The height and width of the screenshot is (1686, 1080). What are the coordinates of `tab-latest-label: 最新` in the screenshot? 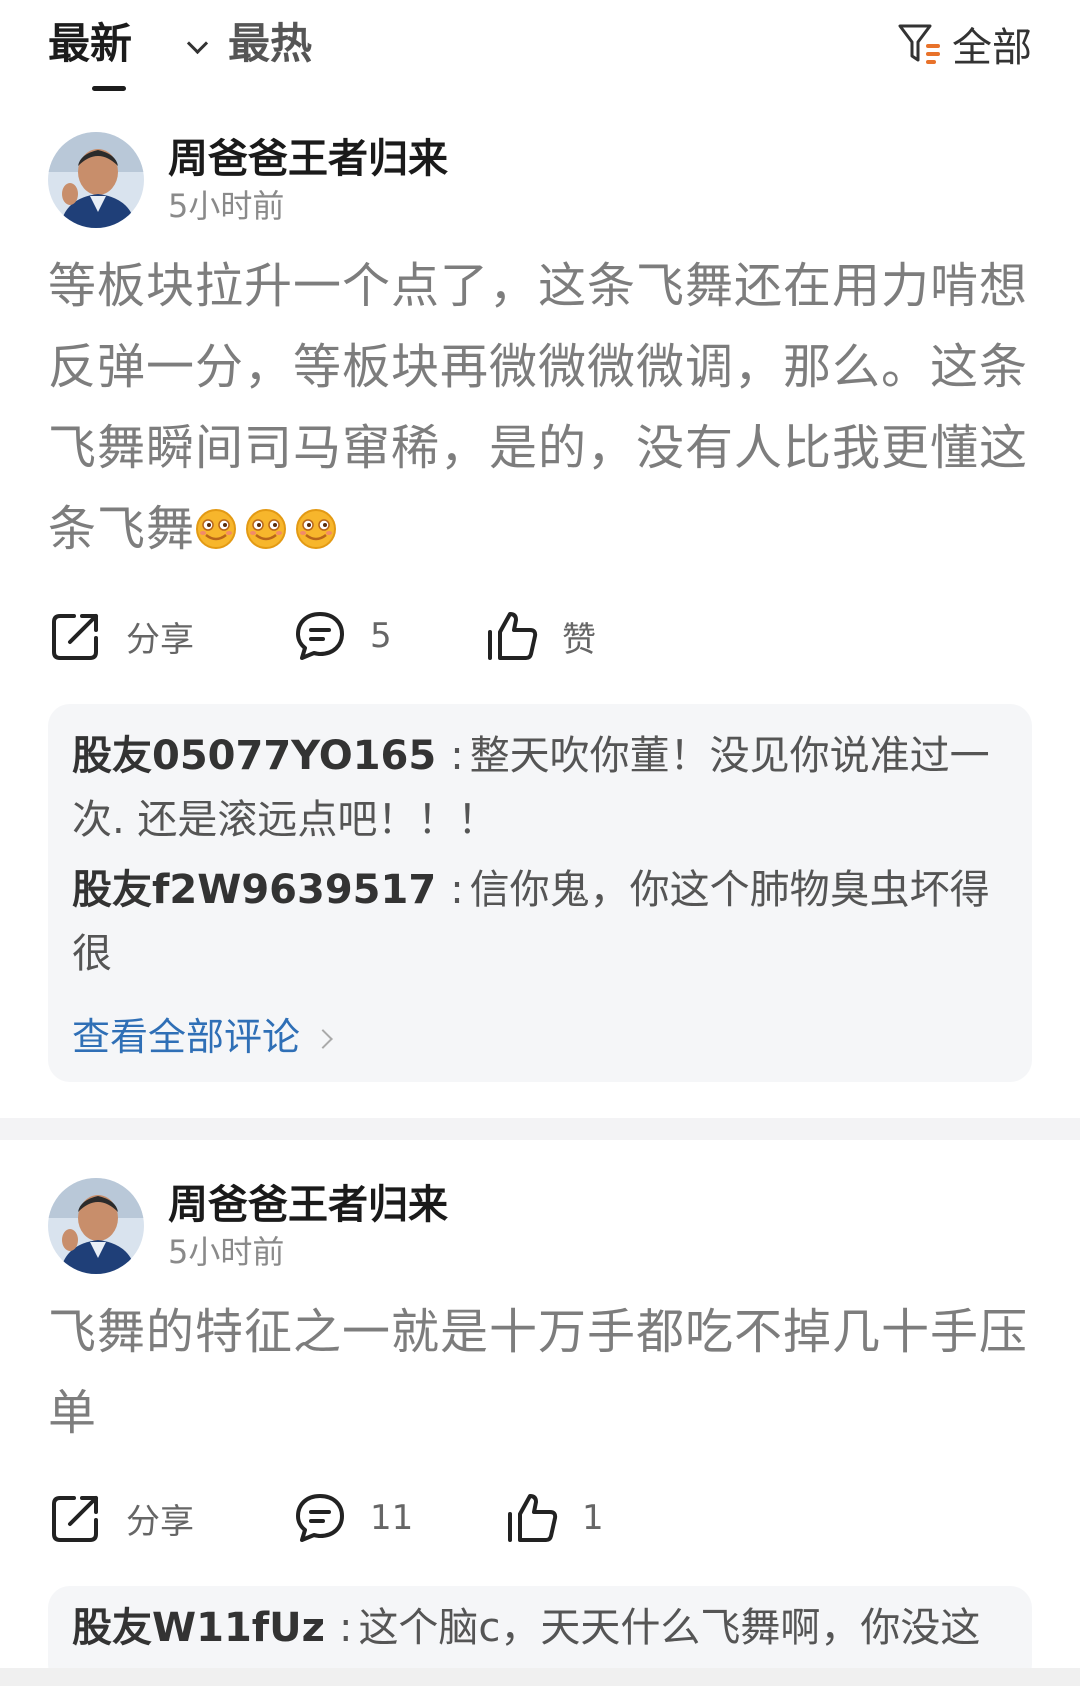 It's located at (90, 43).